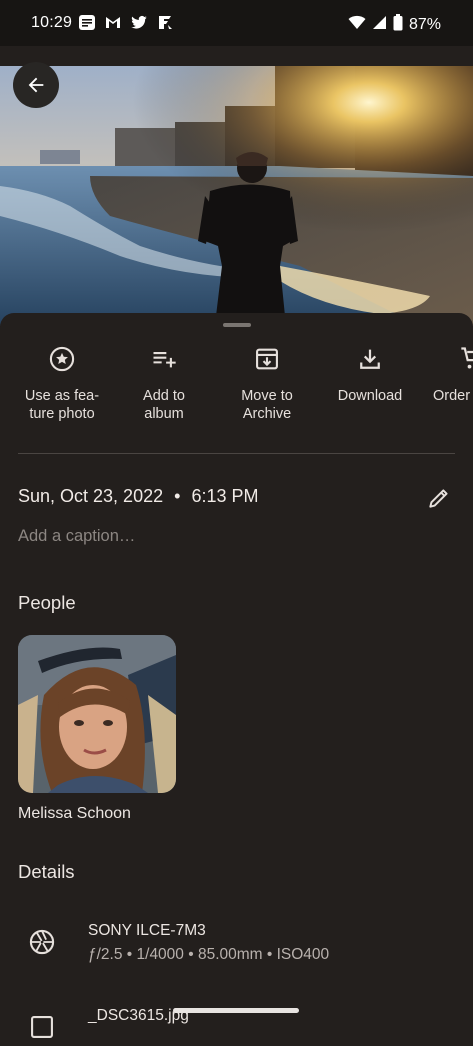 The height and width of the screenshot is (1046, 473). Describe the element at coordinates (147, 930) in the screenshot. I see `camera-model: SONY ILCE-7M3` at that location.